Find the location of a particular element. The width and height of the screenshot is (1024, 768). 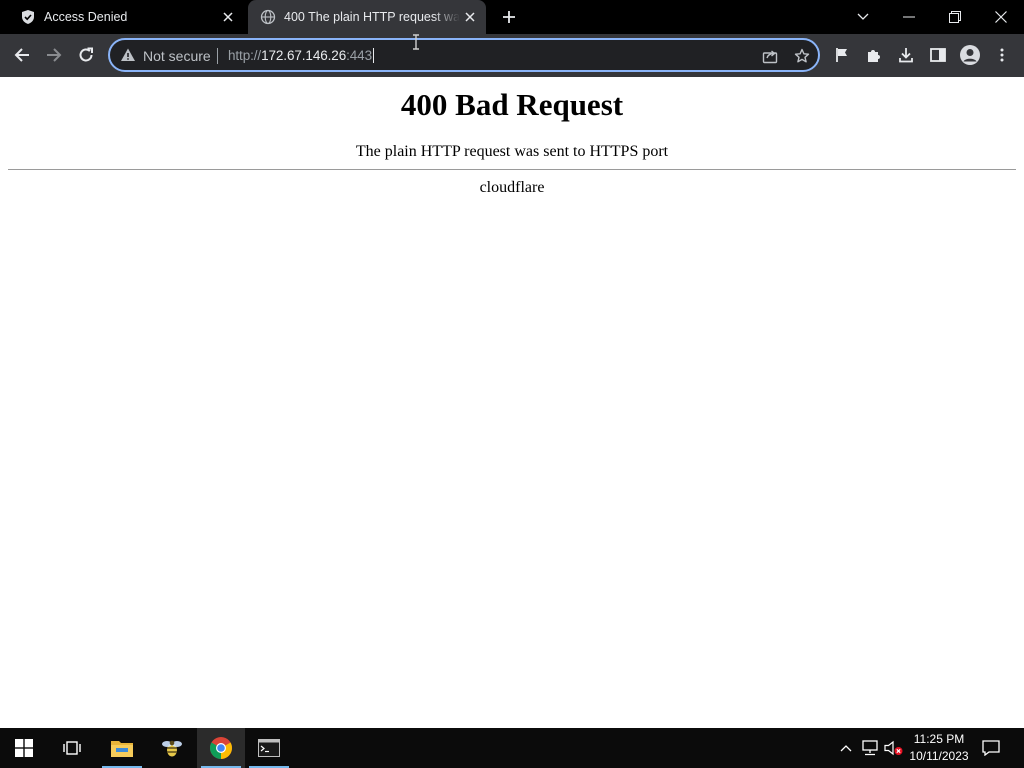

file-explorer-icon is located at coordinates (122, 748).